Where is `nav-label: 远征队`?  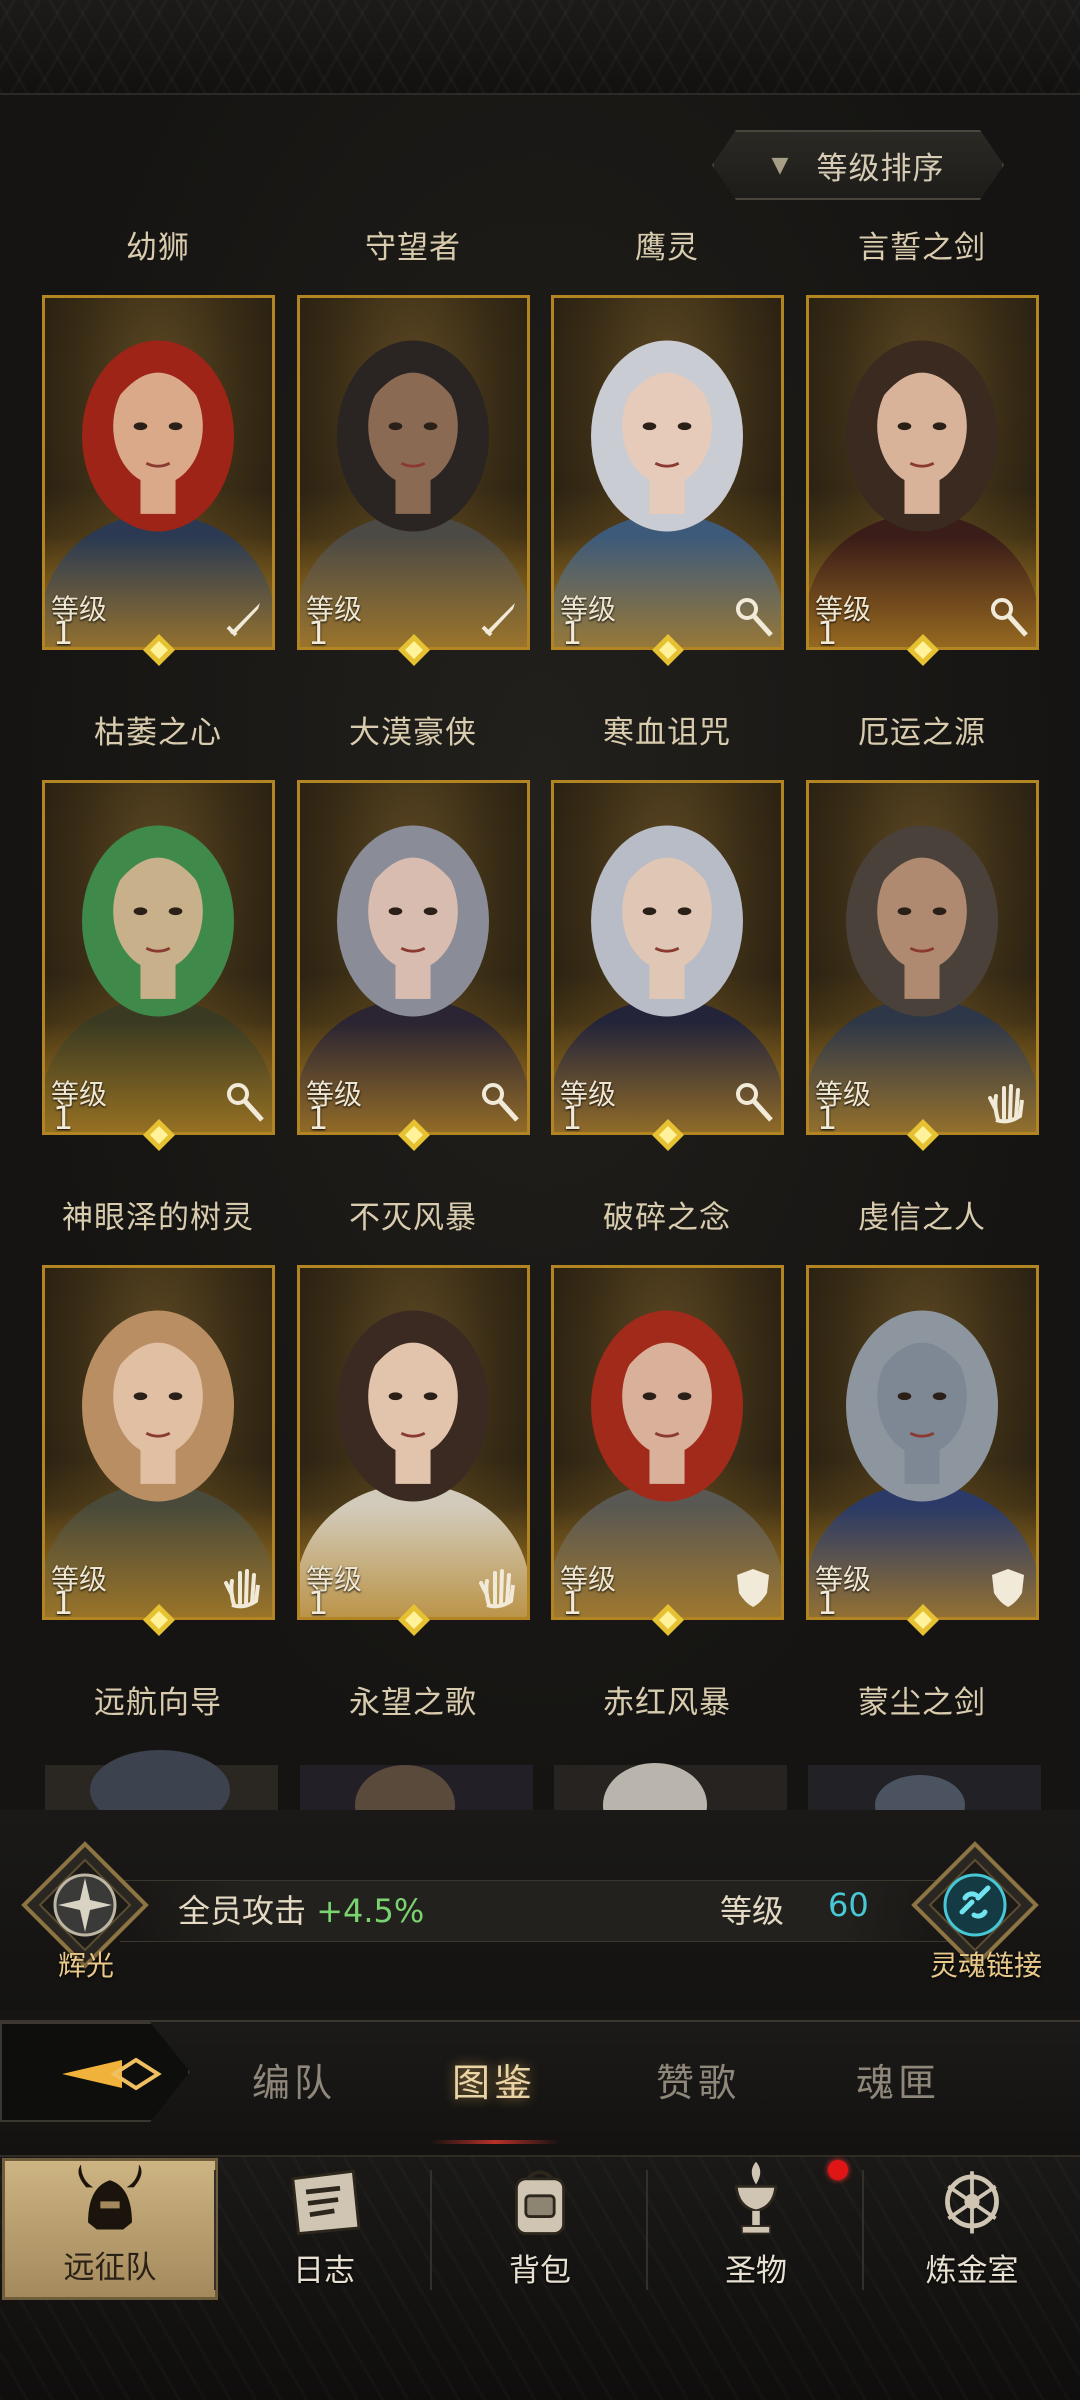
nav-label: 远征队 is located at coordinates (110, 2268).